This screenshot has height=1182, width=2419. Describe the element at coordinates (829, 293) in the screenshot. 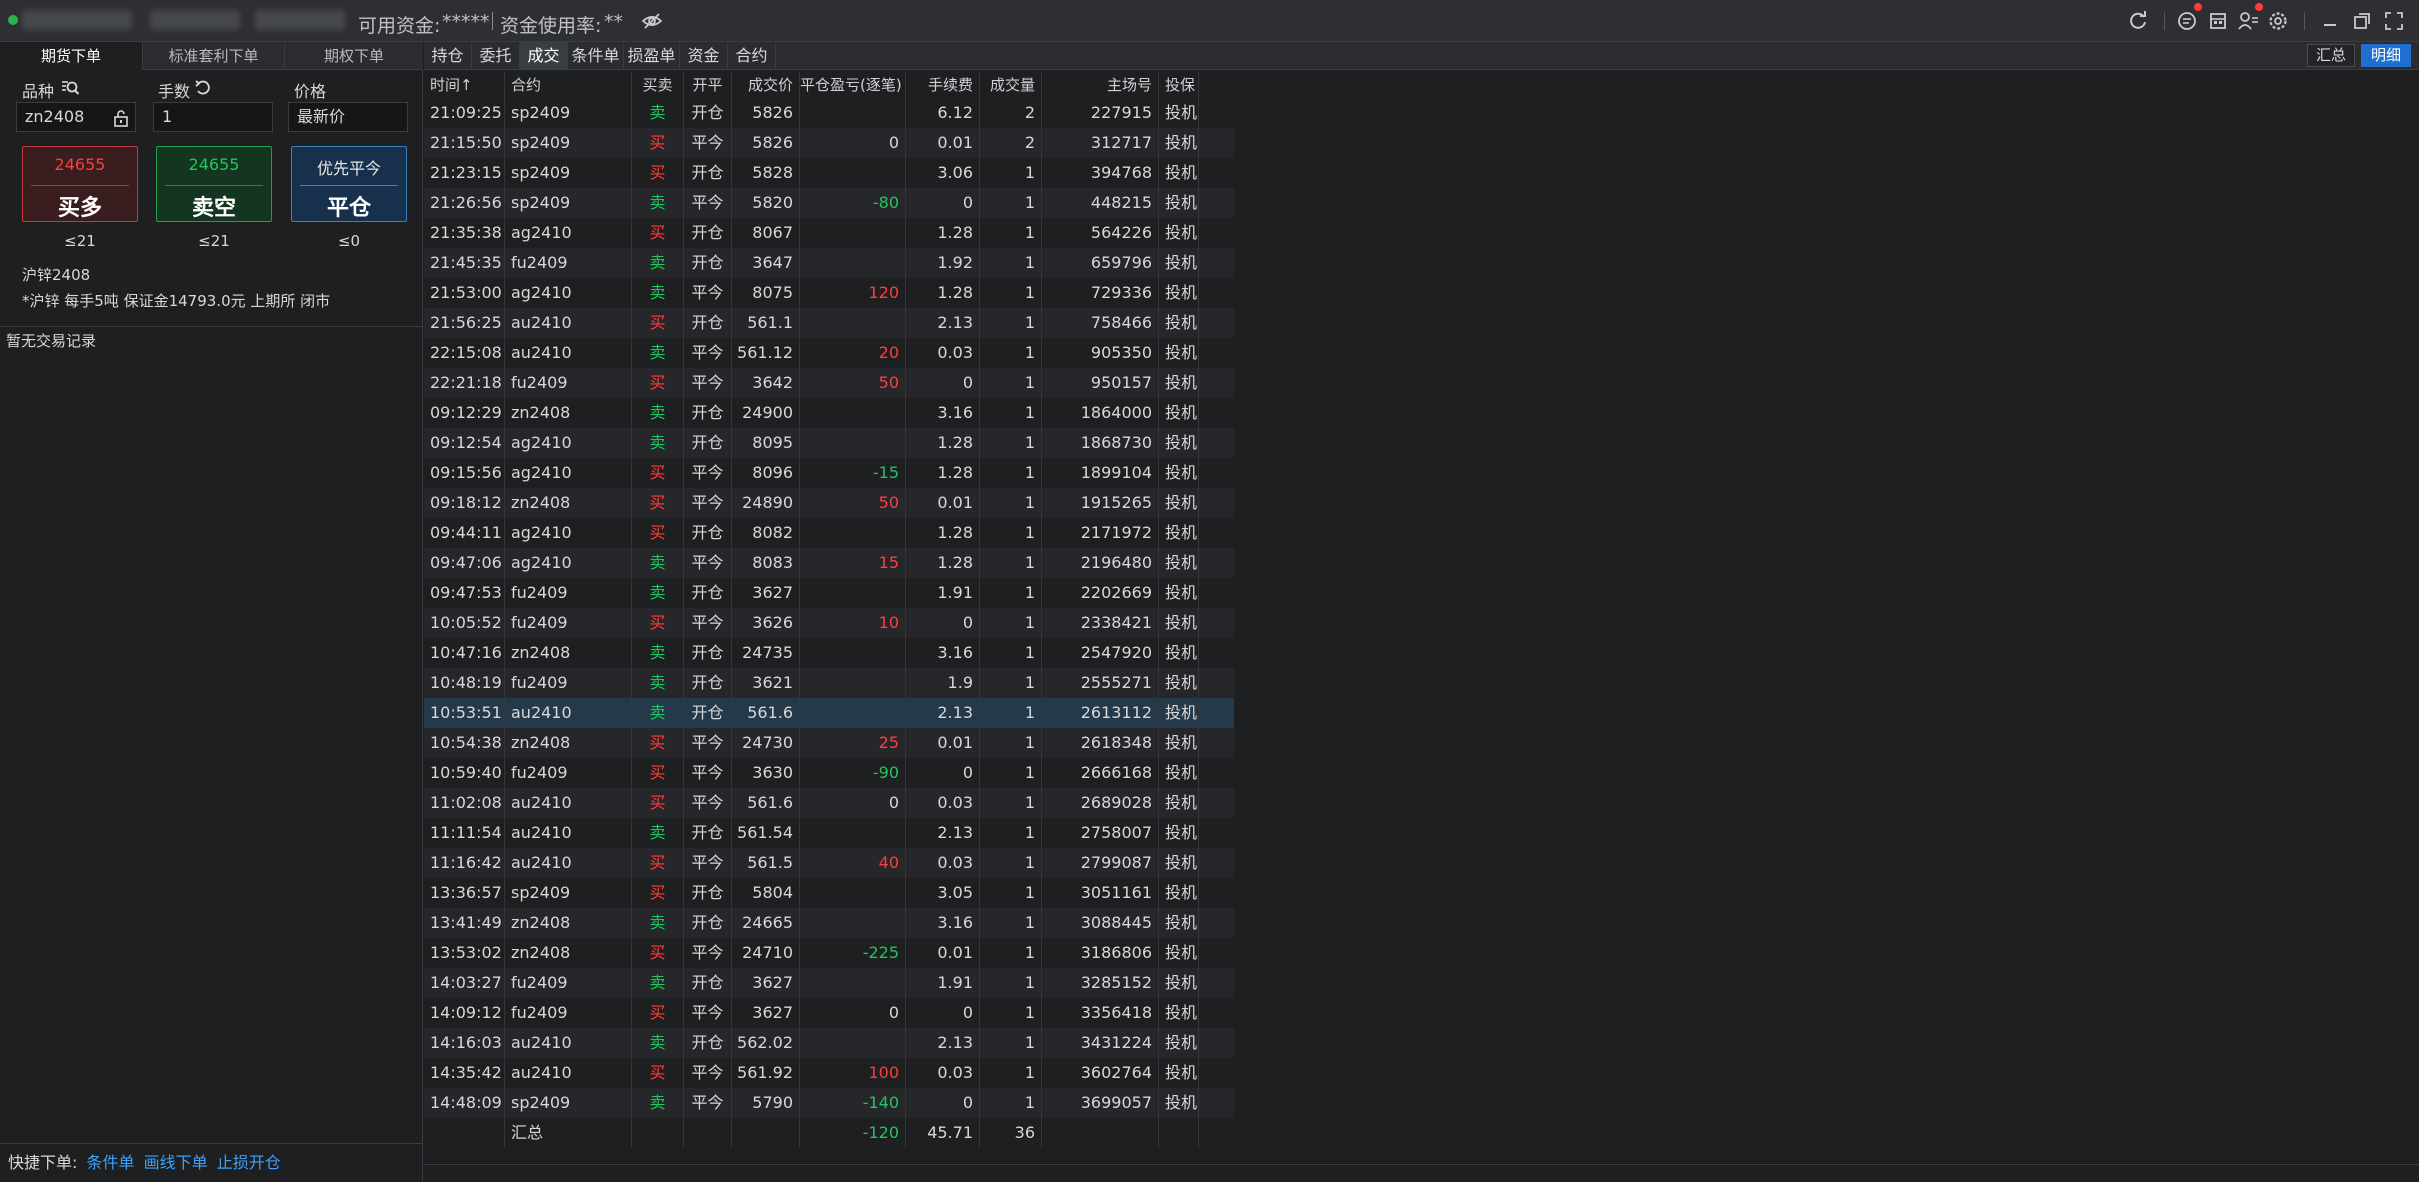

I see `table-row: 21:53:00 ag2410 卖平今 8075 120 1.28 1 729336 投机` at that location.